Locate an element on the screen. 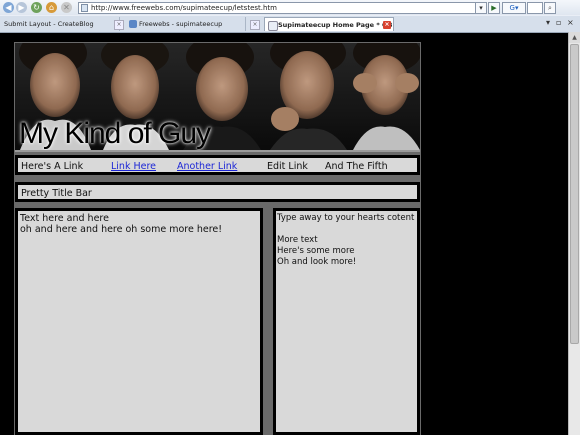 The image size is (580, 435). banner-title: My Kind of Guy is located at coordinates (115, 133).